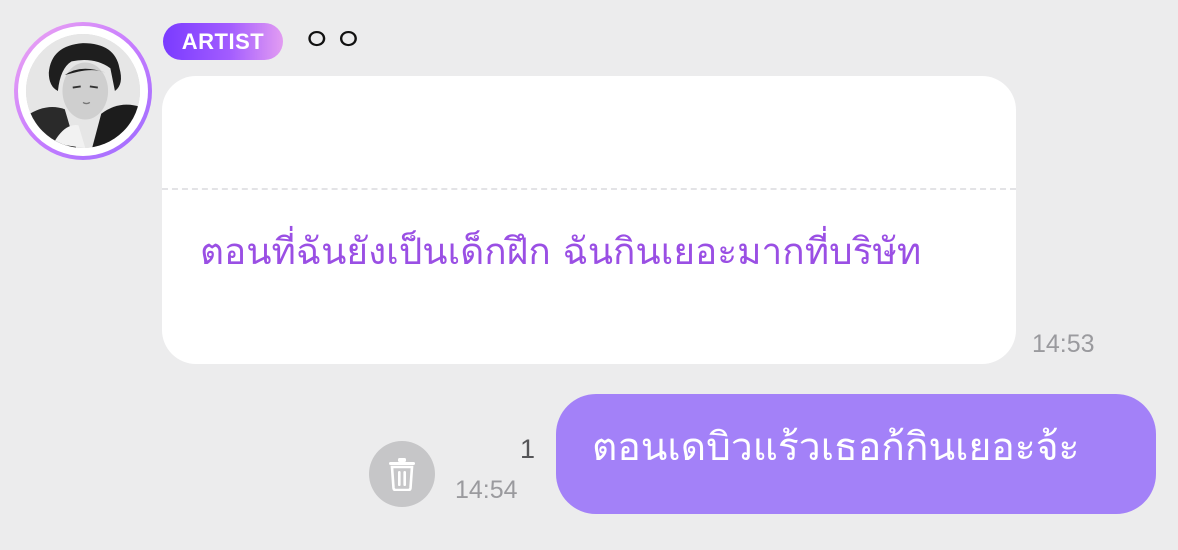  Describe the element at coordinates (589, 189) in the screenshot. I see `bubble-divider` at that location.